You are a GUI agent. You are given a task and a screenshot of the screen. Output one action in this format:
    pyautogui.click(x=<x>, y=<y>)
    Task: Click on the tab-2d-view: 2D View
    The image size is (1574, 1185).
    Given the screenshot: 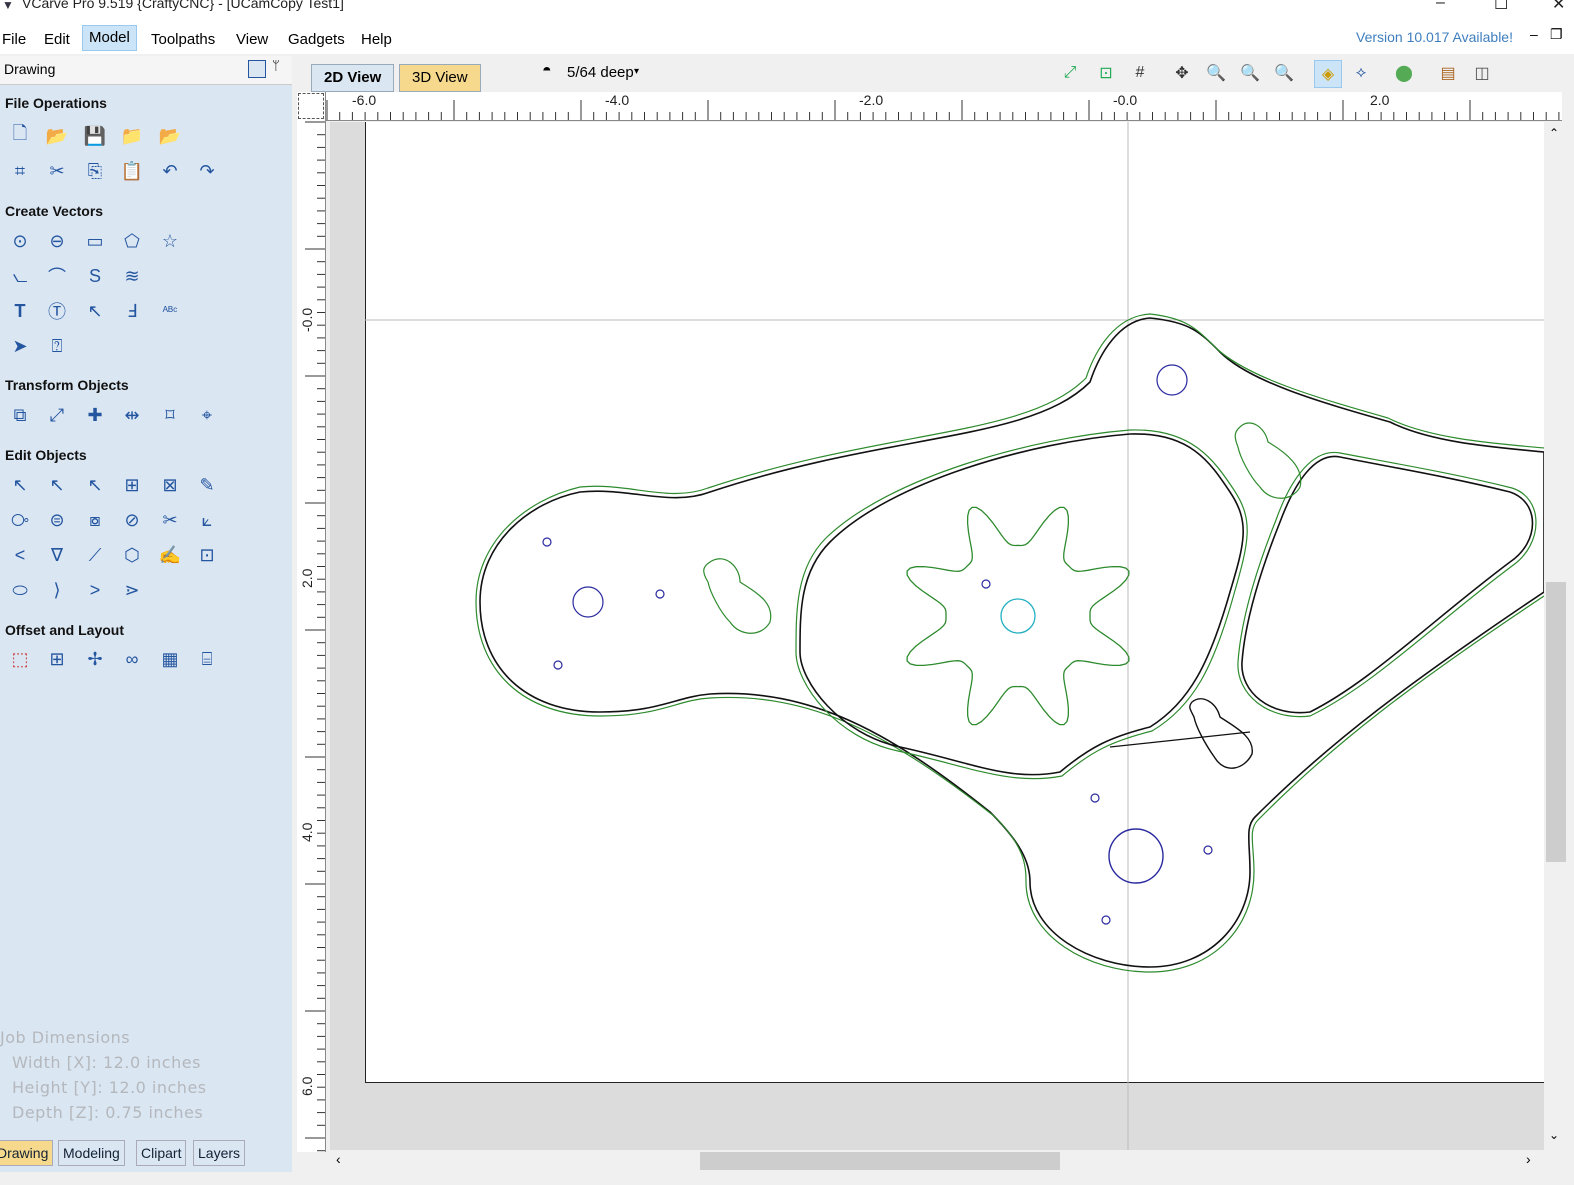 What is the action you would take?
    pyautogui.click(x=353, y=78)
    